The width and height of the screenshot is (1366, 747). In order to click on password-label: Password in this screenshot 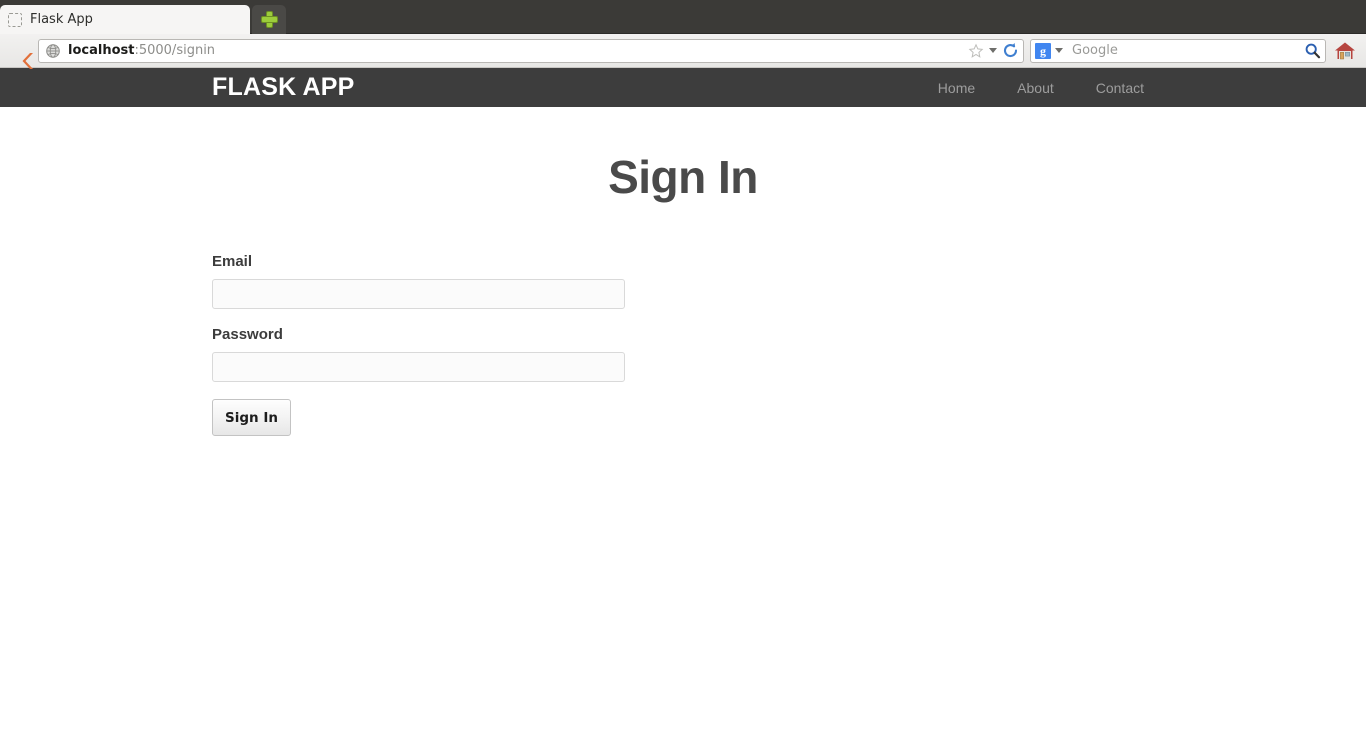, I will do `click(247, 334)`.